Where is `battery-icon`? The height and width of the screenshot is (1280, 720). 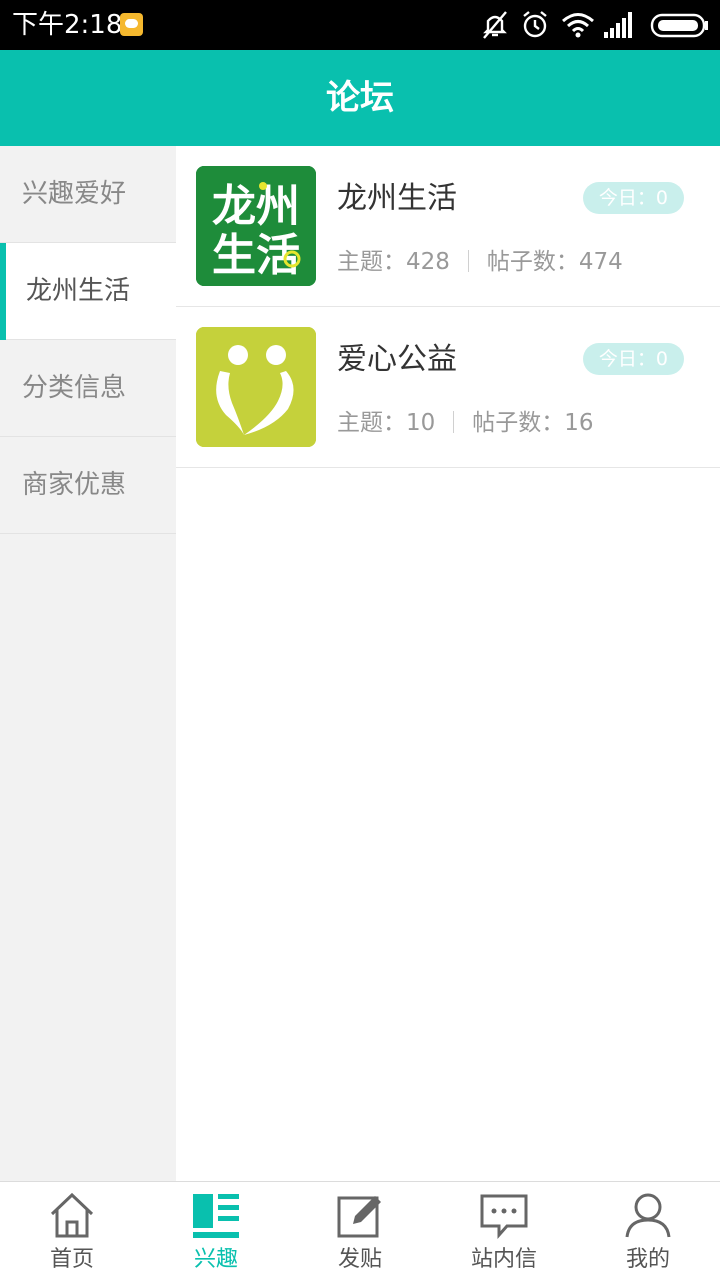 battery-icon is located at coordinates (679, 25).